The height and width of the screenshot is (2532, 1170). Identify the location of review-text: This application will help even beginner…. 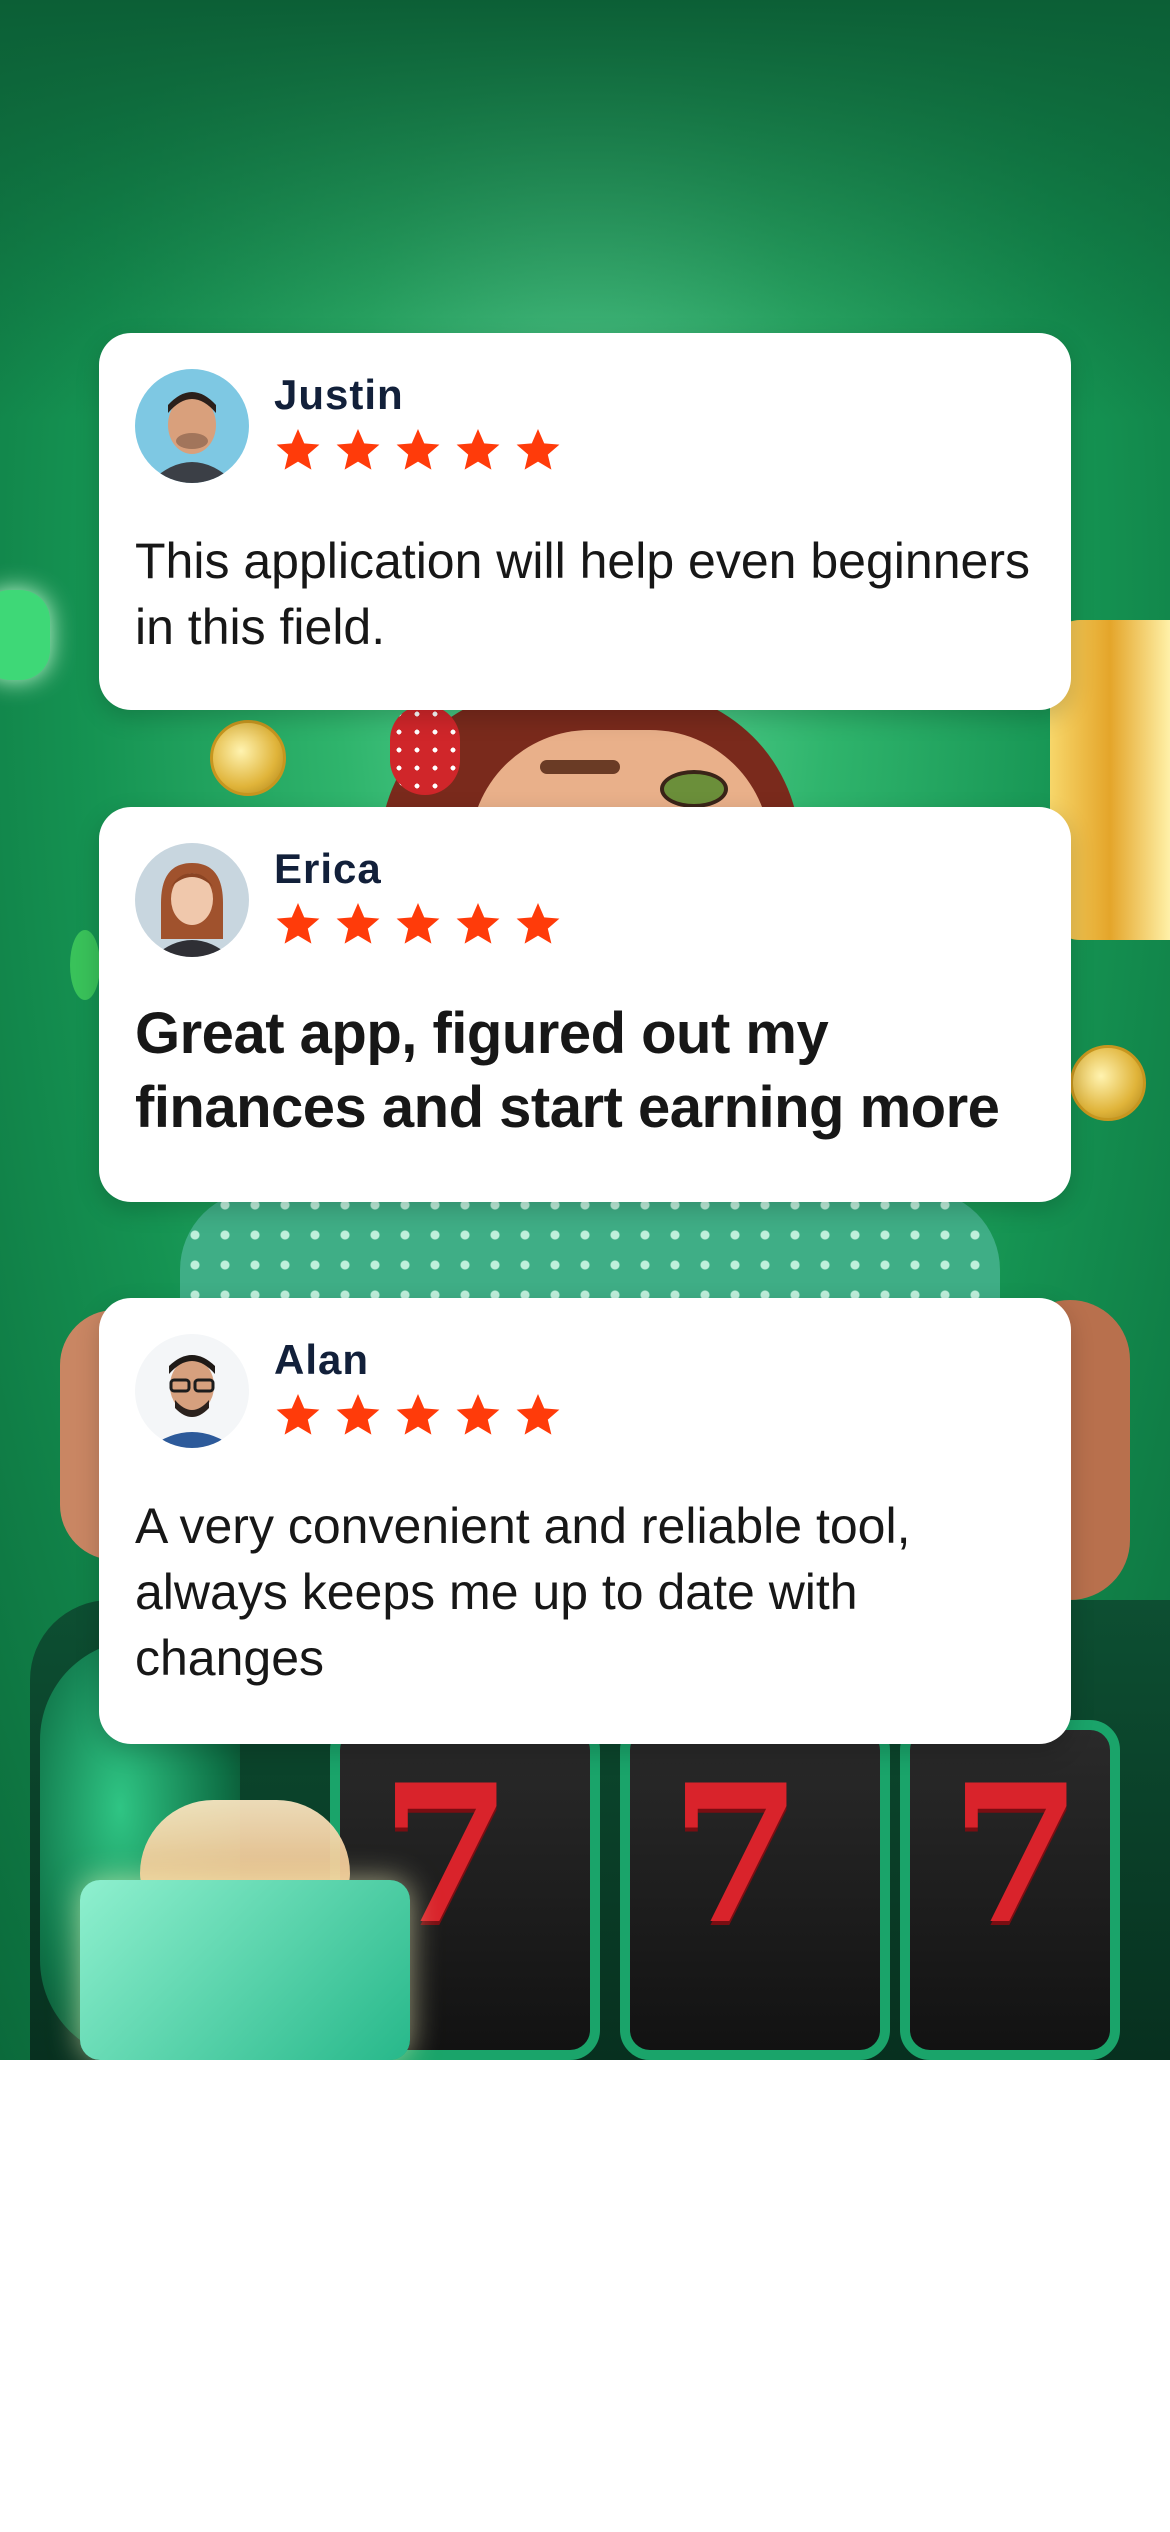
(582, 594).